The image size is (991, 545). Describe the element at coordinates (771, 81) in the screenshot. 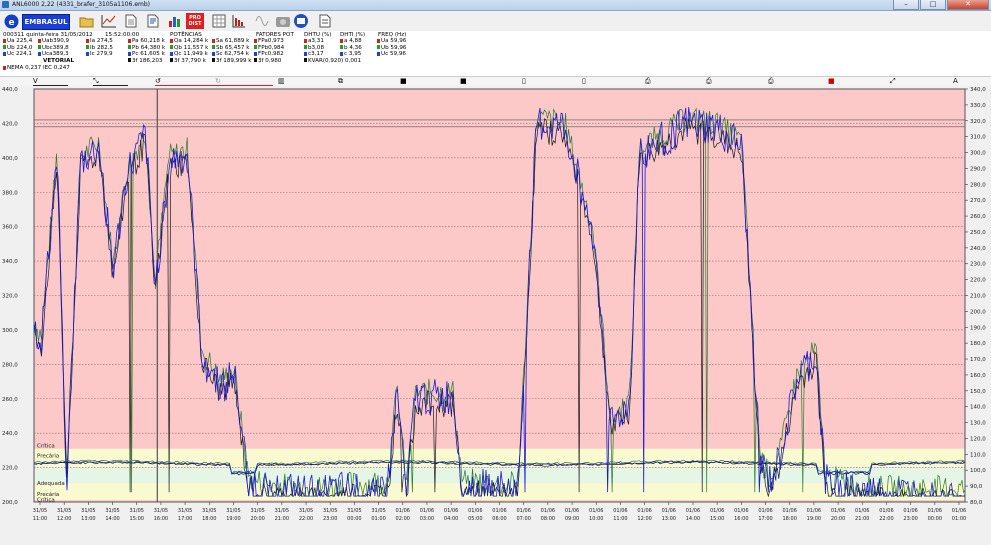

I see `printer-icon-3: ⎙` at that location.